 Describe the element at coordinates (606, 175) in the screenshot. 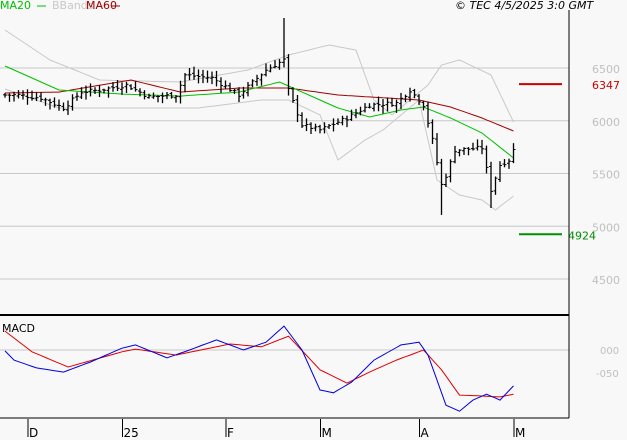

I see `price-tick-label: 5500` at that location.